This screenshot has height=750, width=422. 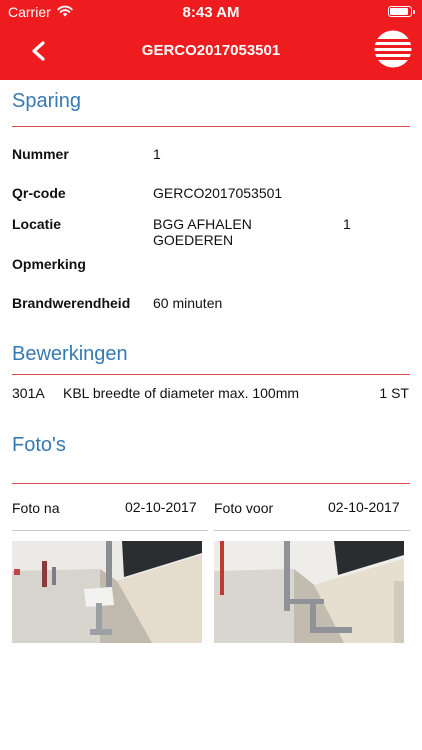 What do you see at coordinates (39, 445) in the screenshot?
I see `section-title-fotos: Foto's` at bounding box center [39, 445].